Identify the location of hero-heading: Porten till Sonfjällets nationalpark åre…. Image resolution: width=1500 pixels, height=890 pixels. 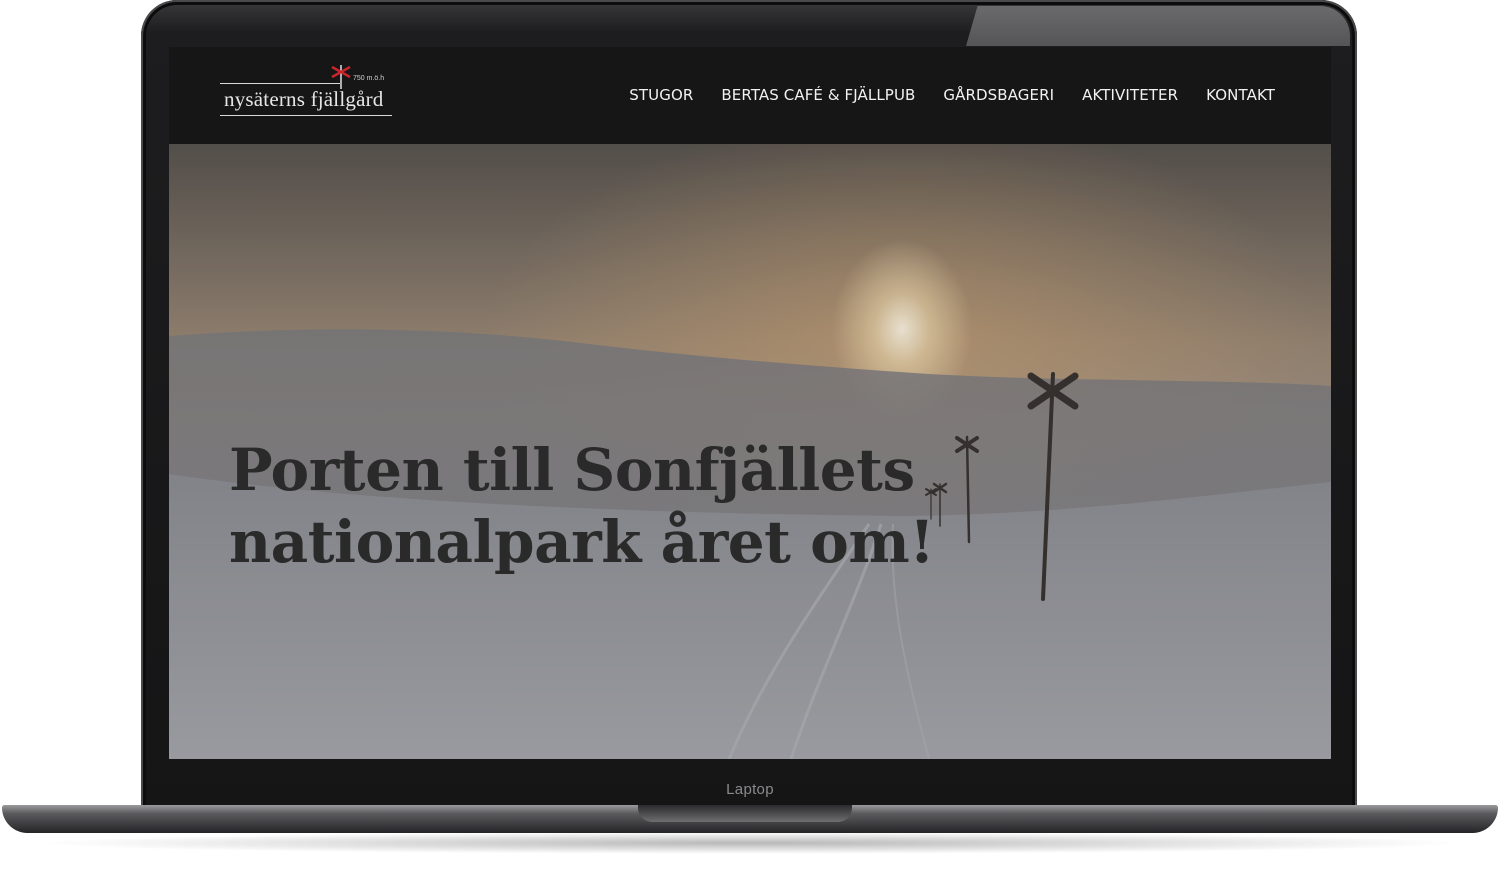
(582, 506).